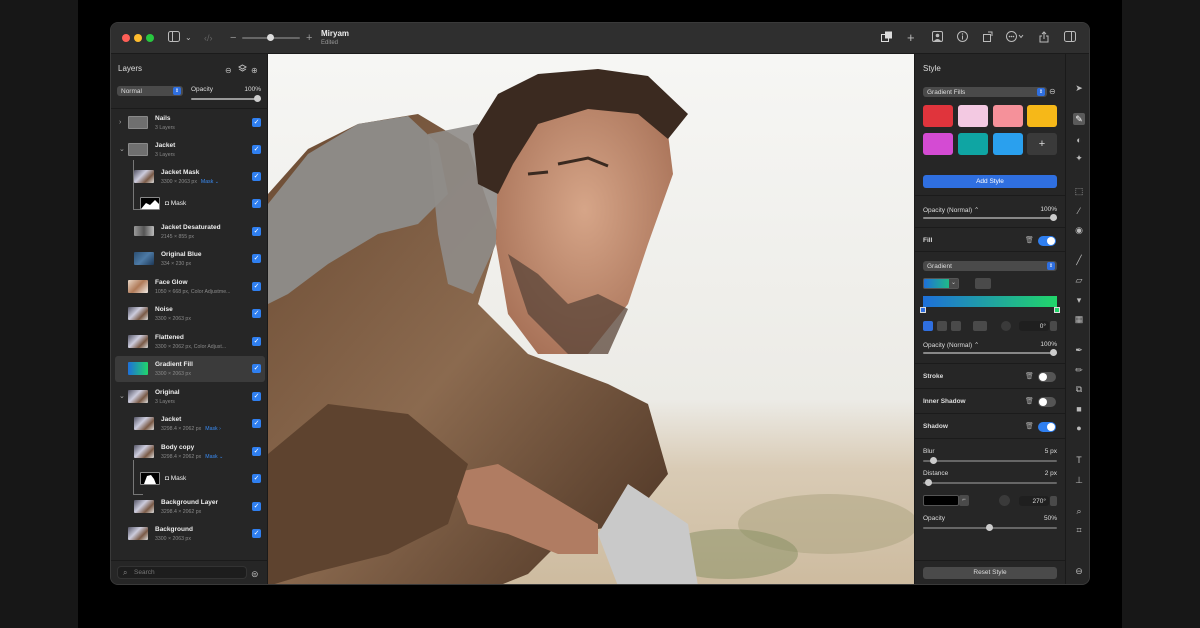  Describe the element at coordinates (1079, 158) in the screenshot. I see `sparkle-icon: ✦` at that location.